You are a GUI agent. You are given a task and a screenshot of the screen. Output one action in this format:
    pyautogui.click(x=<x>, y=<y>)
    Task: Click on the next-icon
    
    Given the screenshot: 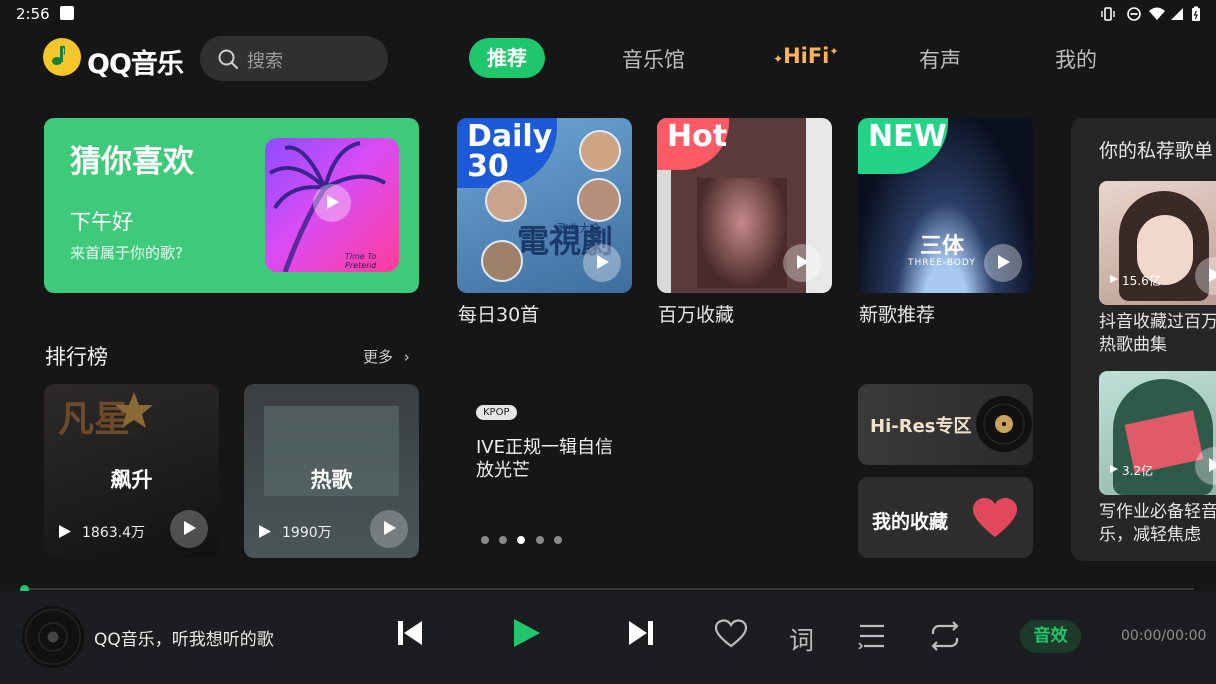 What is the action you would take?
    pyautogui.click(x=641, y=633)
    